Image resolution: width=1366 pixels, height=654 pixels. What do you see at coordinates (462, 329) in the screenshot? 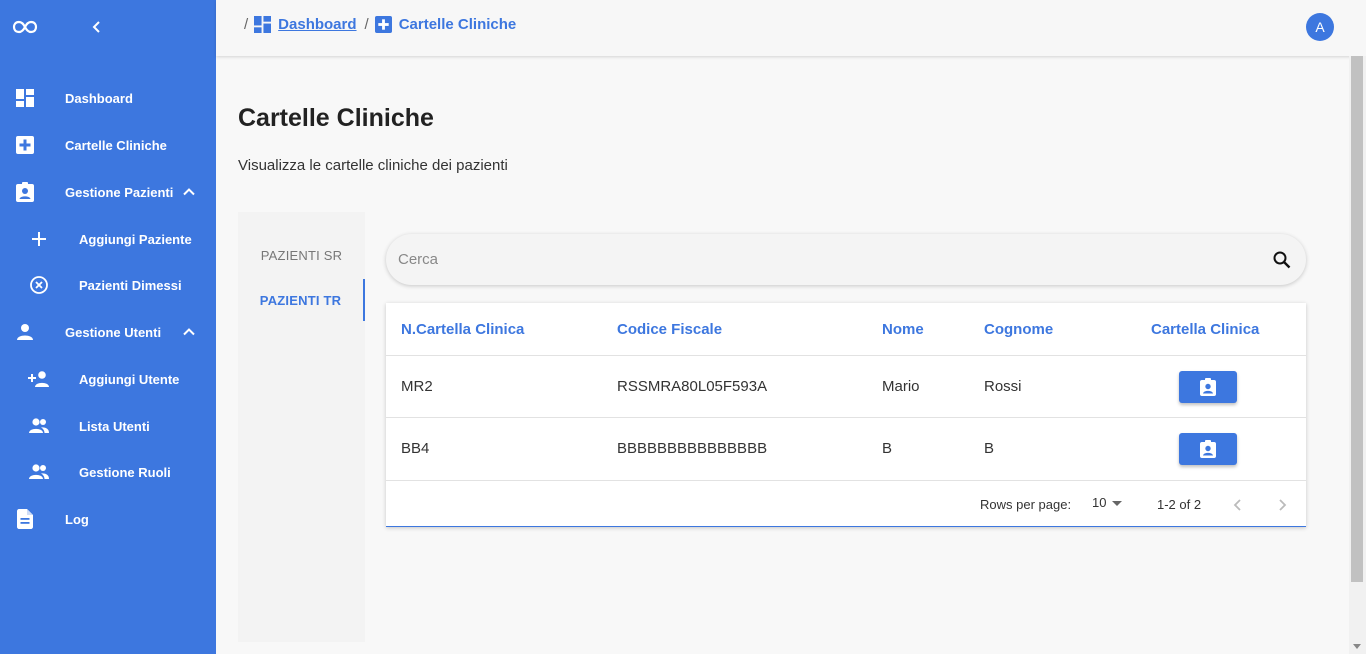
I see `column-header: N.Cartella Clinica` at bounding box center [462, 329].